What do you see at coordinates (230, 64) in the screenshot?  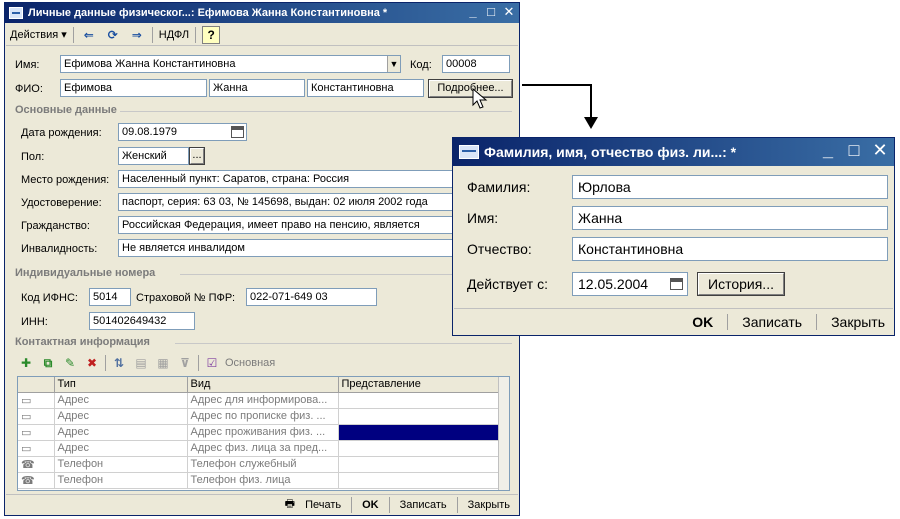 I see `name-input: Ефимова Жанна Константиновна` at bounding box center [230, 64].